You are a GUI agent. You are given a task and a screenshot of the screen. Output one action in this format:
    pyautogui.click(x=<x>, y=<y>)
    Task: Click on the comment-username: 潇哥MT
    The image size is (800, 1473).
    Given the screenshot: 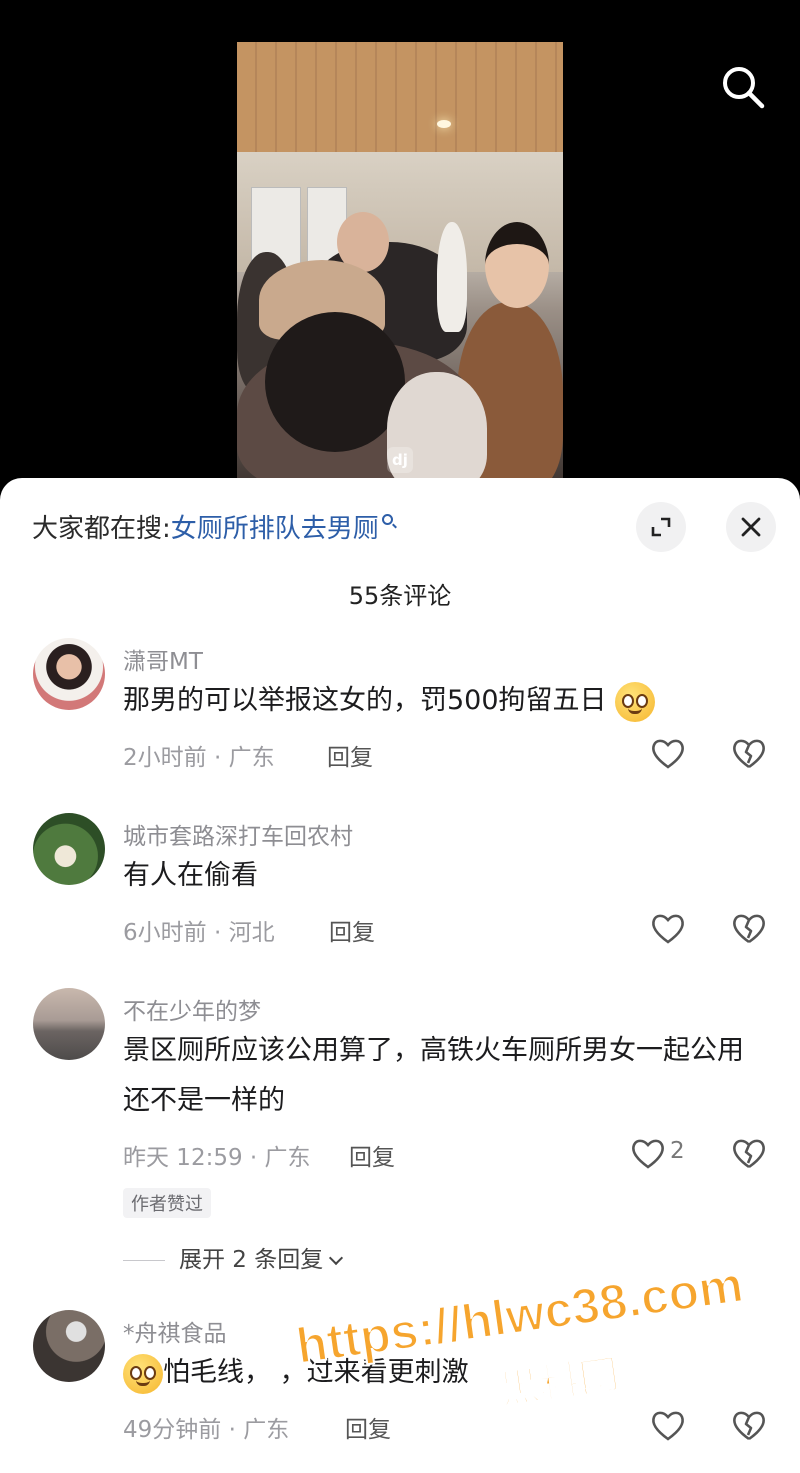 What is the action you would take?
    pyautogui.click(x=163, y=659)
    